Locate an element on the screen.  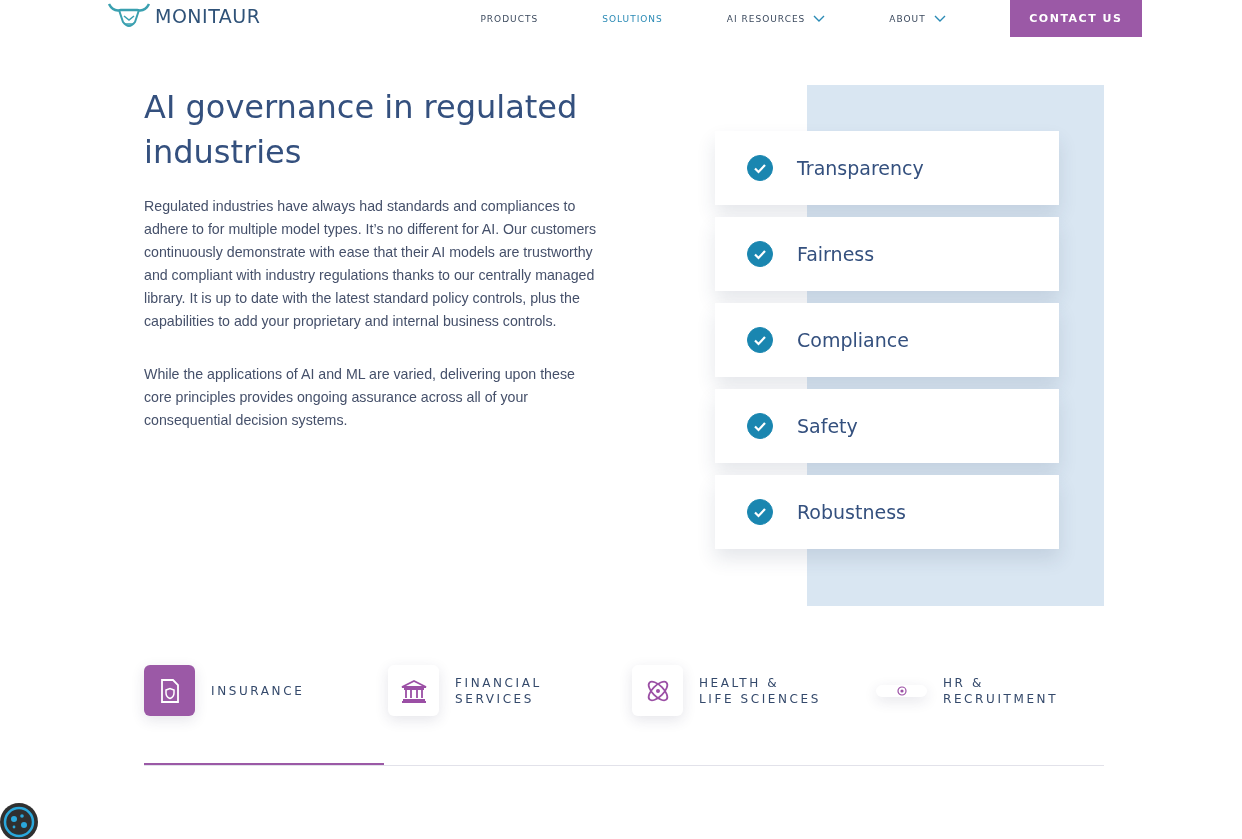
tab-label: RECRUITMENT is located at coordinates (1001, 698).